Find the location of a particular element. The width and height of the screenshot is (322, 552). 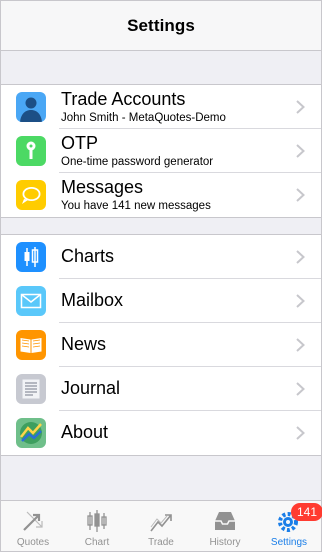

tab-quotes: Quotes is located at coordinates (33, 526).